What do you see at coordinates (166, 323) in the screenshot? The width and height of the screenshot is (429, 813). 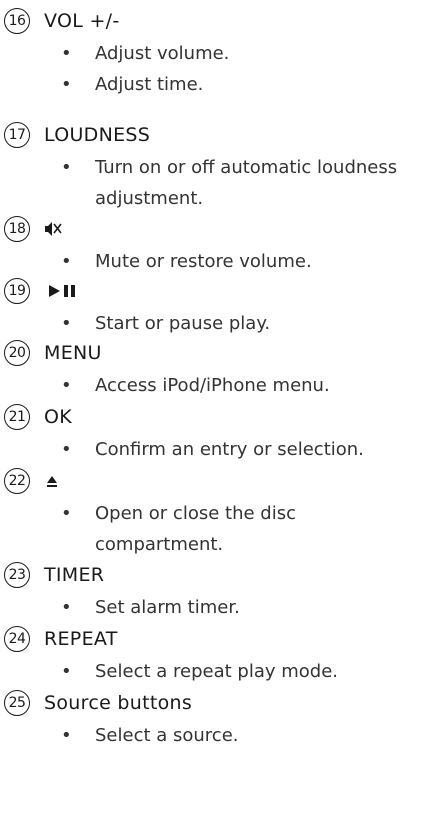 I see `bullet-item: • Start or pause play.` at bounding box center [166, 323].